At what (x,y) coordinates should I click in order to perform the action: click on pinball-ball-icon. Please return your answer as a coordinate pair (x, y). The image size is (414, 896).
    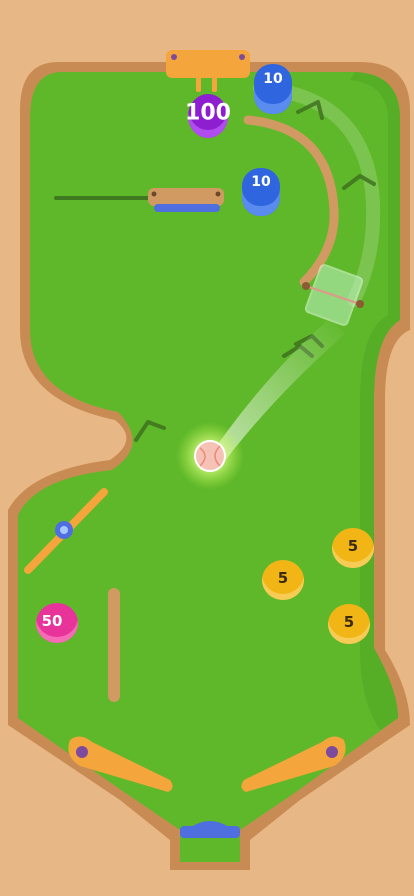
    Looking at the image, I should click on (210, 456).